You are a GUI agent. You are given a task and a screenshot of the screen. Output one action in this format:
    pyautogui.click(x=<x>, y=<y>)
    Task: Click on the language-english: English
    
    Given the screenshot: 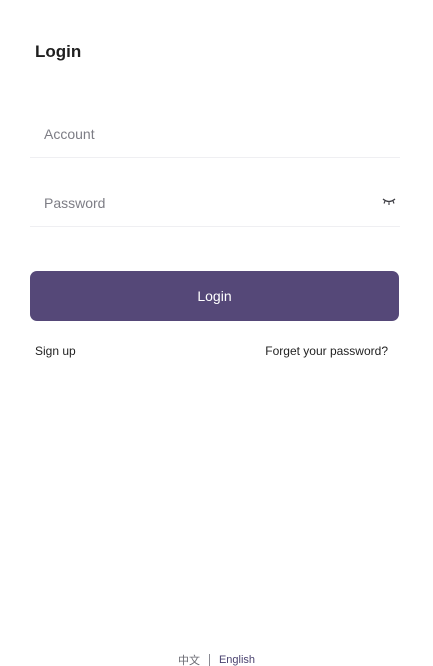 What is the action you would take?
    pyautogui.click(x=237, y=660)
    